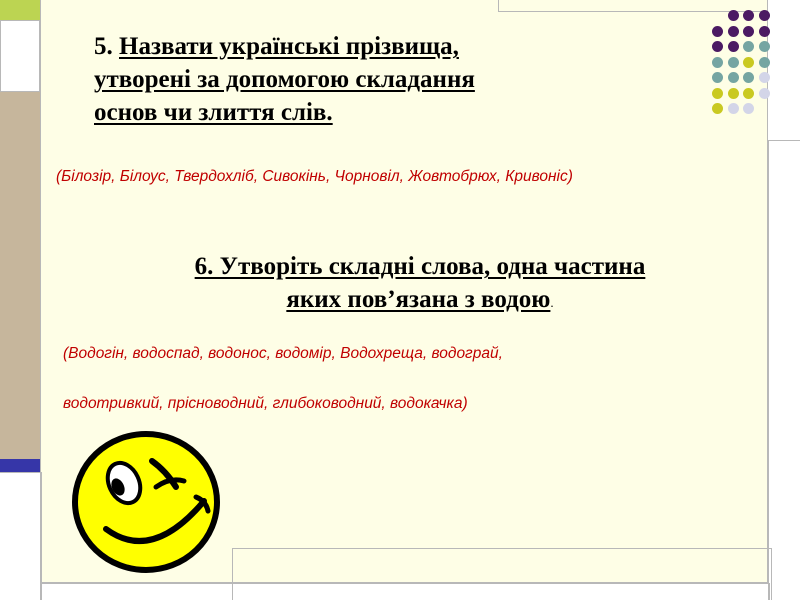  I want to click on task5-heading-line2: утворені за допомогою складання, so click(284, 79).